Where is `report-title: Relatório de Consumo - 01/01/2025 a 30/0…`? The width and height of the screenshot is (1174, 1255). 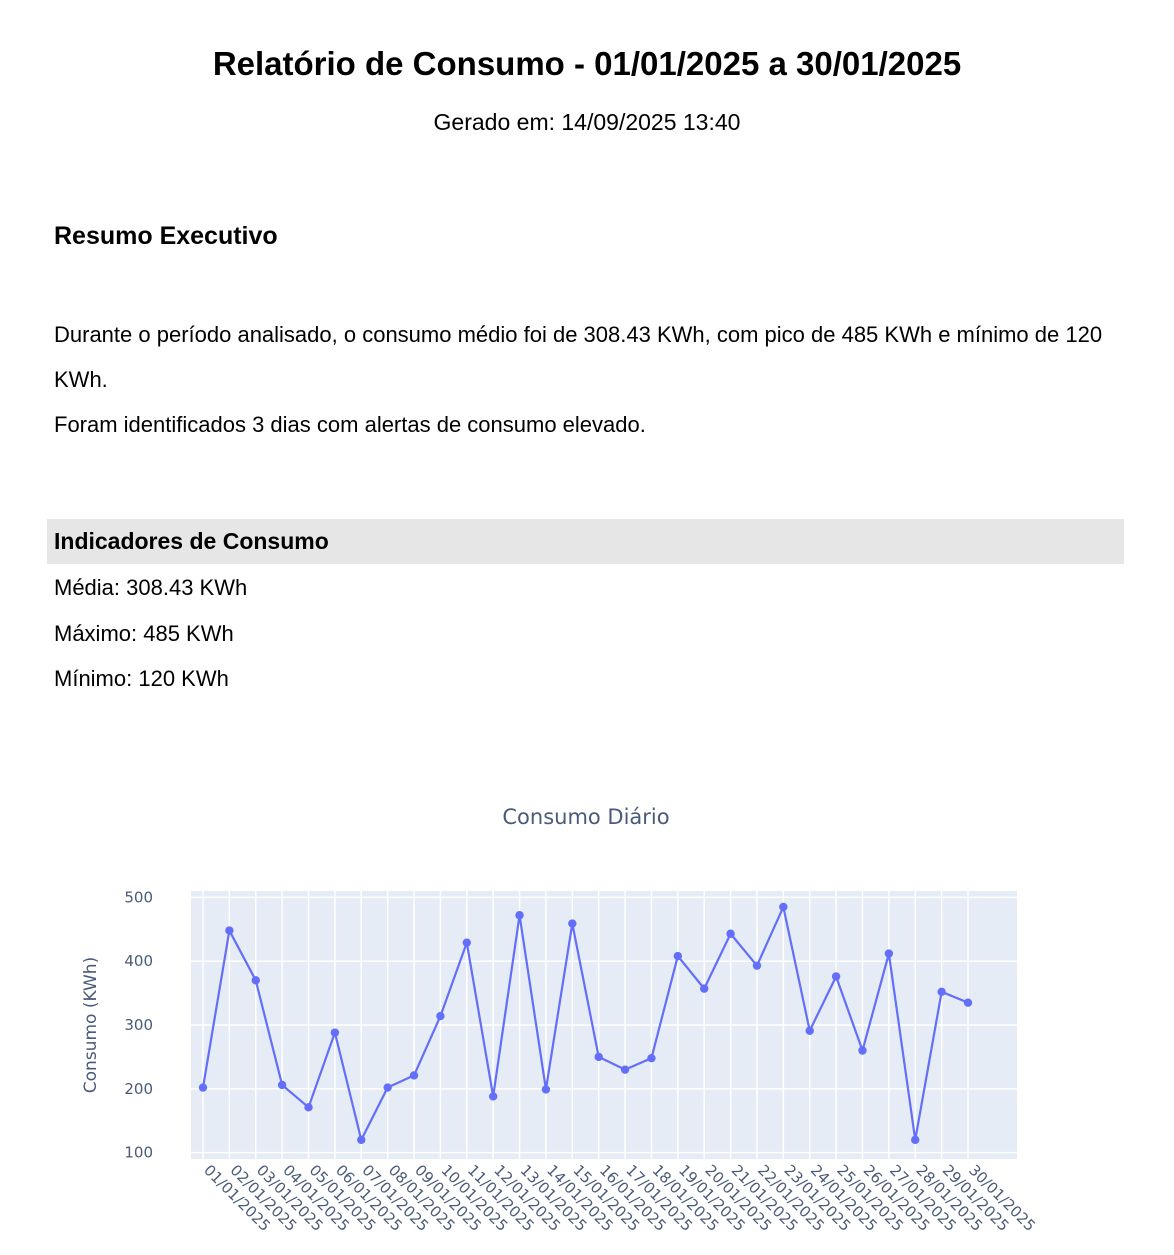
report-title: Relatório de Consumo - 01/01/2025 a 30/0… is located at coordinates (587, 63).